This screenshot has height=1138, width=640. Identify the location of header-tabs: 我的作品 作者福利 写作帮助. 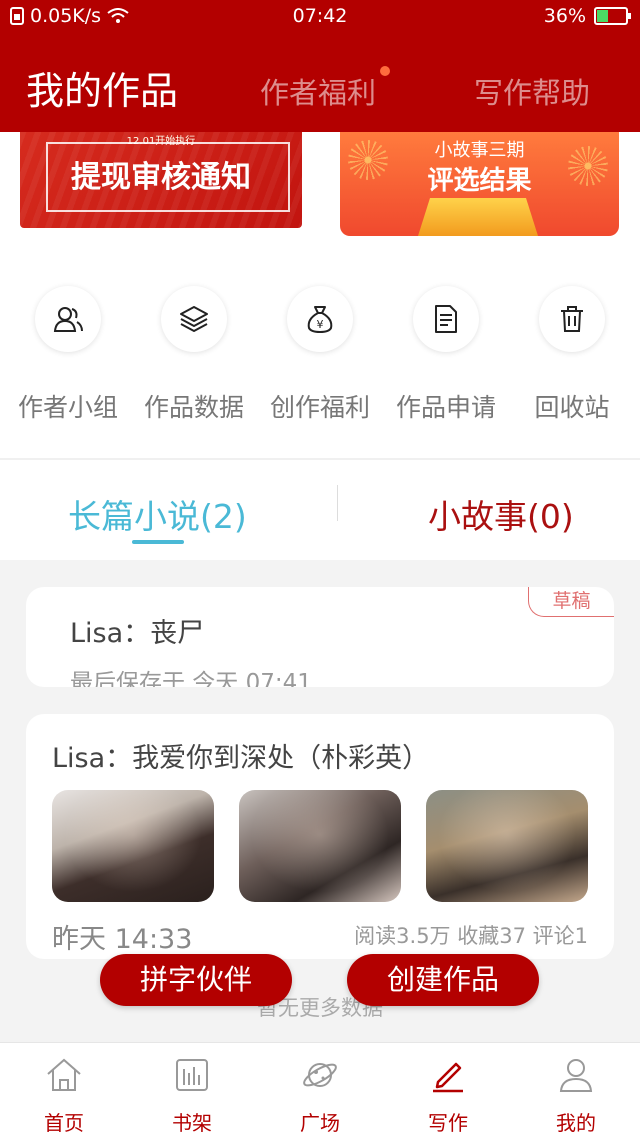
(320, 86).